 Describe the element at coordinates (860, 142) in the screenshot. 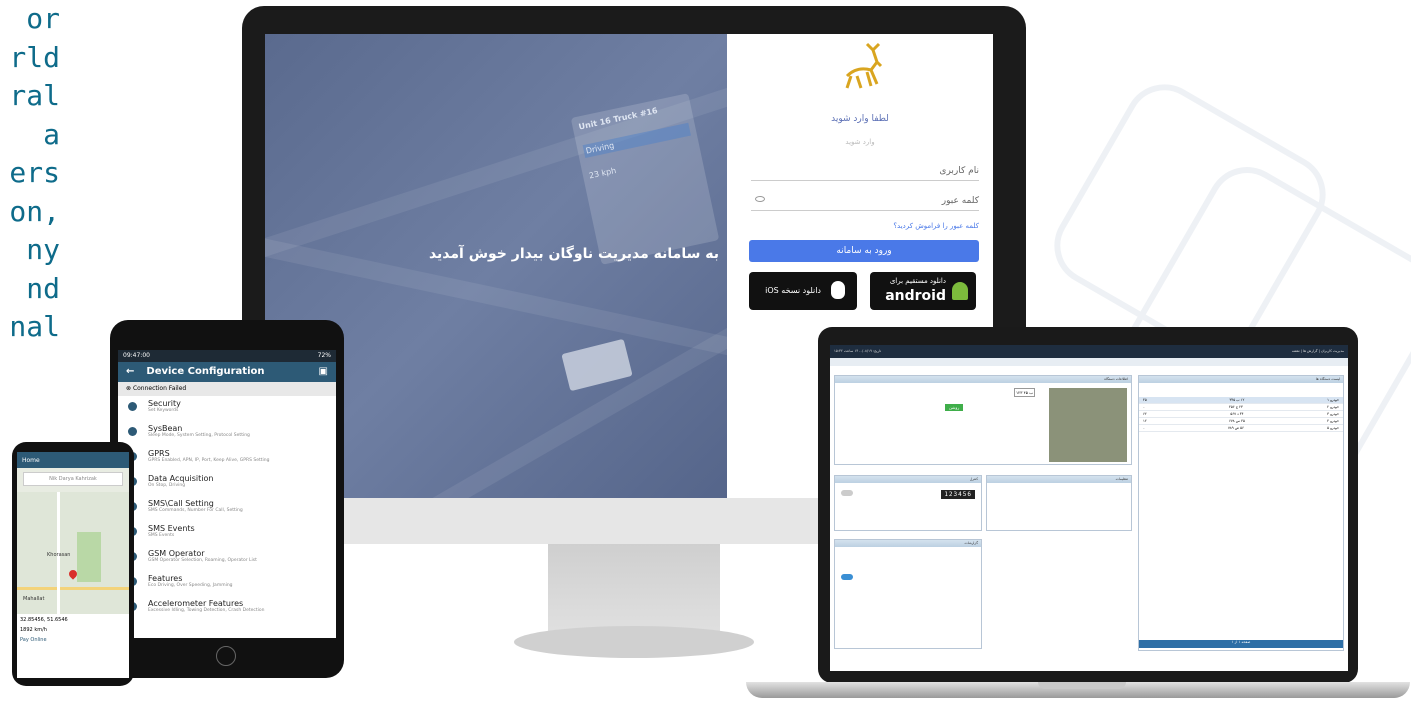

I see `login-subtitle: وارد شوید` at that location.